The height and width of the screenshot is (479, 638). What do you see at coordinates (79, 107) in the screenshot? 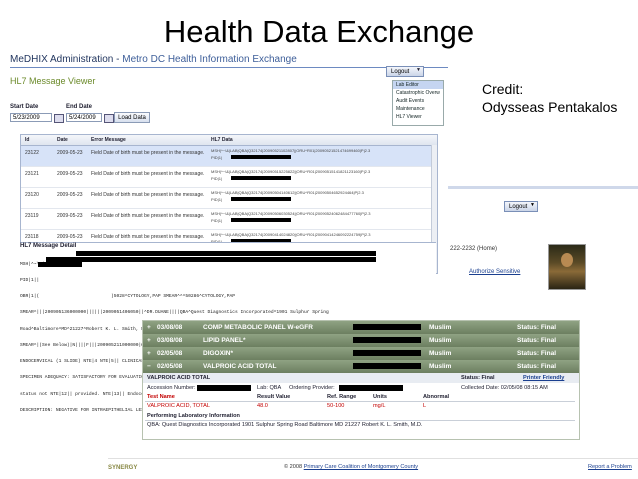
I see `end-date-label: End Date` at bounding box center [79, 107].